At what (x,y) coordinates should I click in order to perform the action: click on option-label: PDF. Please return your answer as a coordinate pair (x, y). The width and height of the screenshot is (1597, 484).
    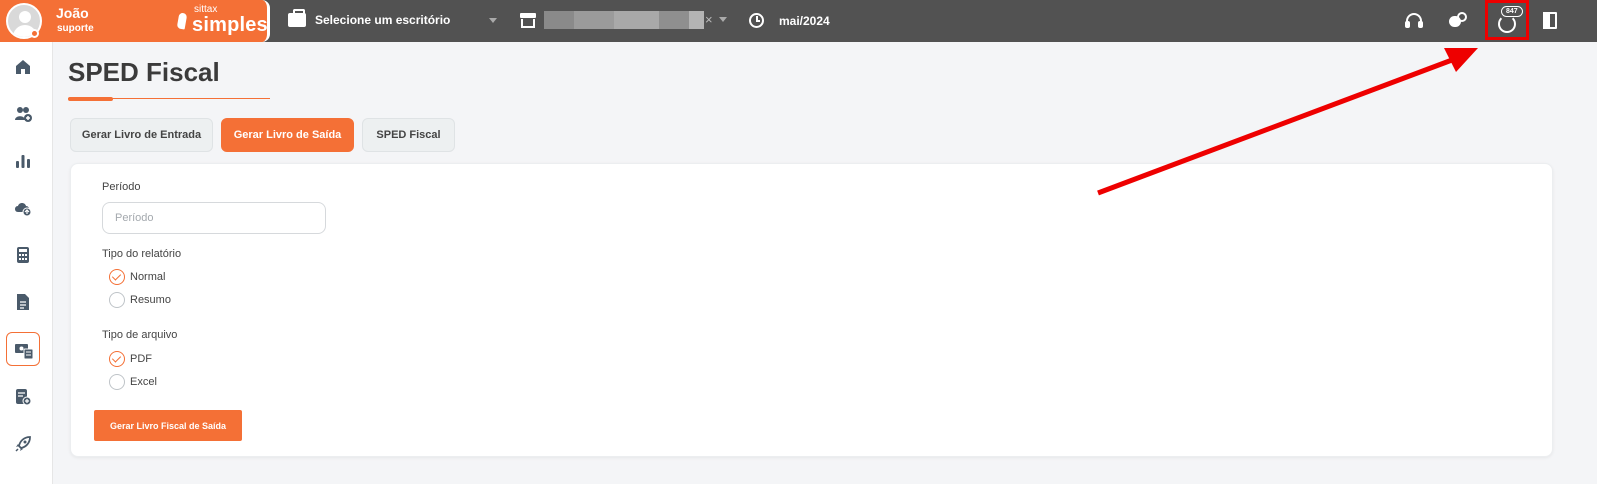
    Looking at the image, I should click on (141, 359).